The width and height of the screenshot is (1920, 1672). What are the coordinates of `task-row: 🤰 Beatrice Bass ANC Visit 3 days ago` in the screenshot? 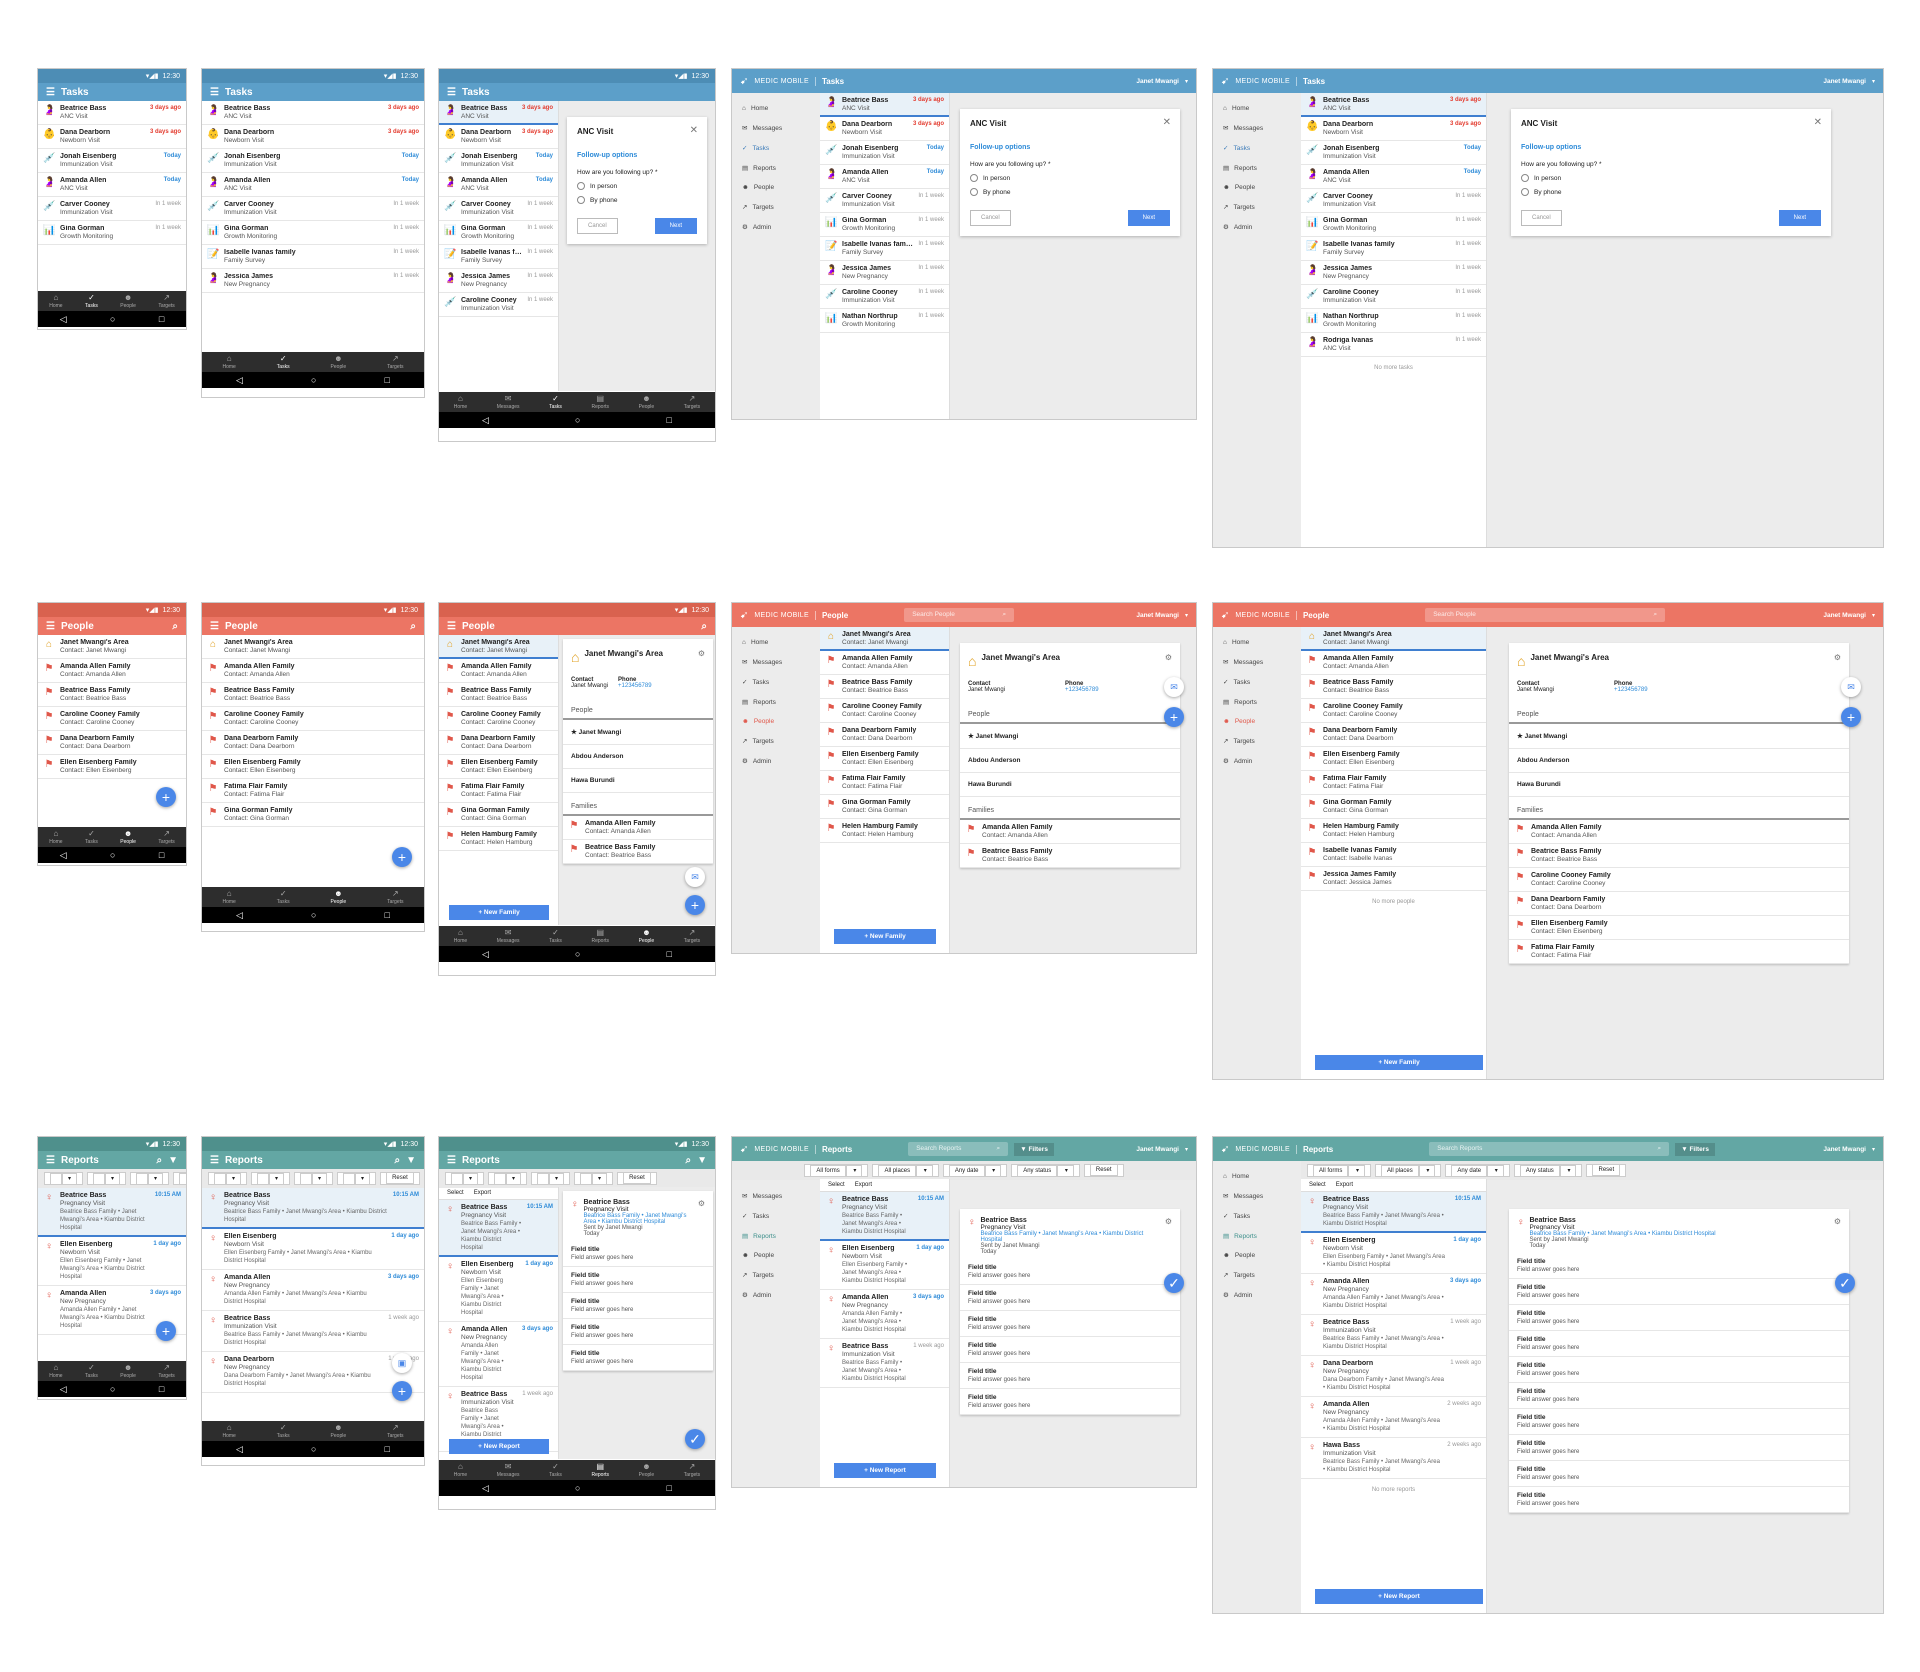 It's located at (112, 113).